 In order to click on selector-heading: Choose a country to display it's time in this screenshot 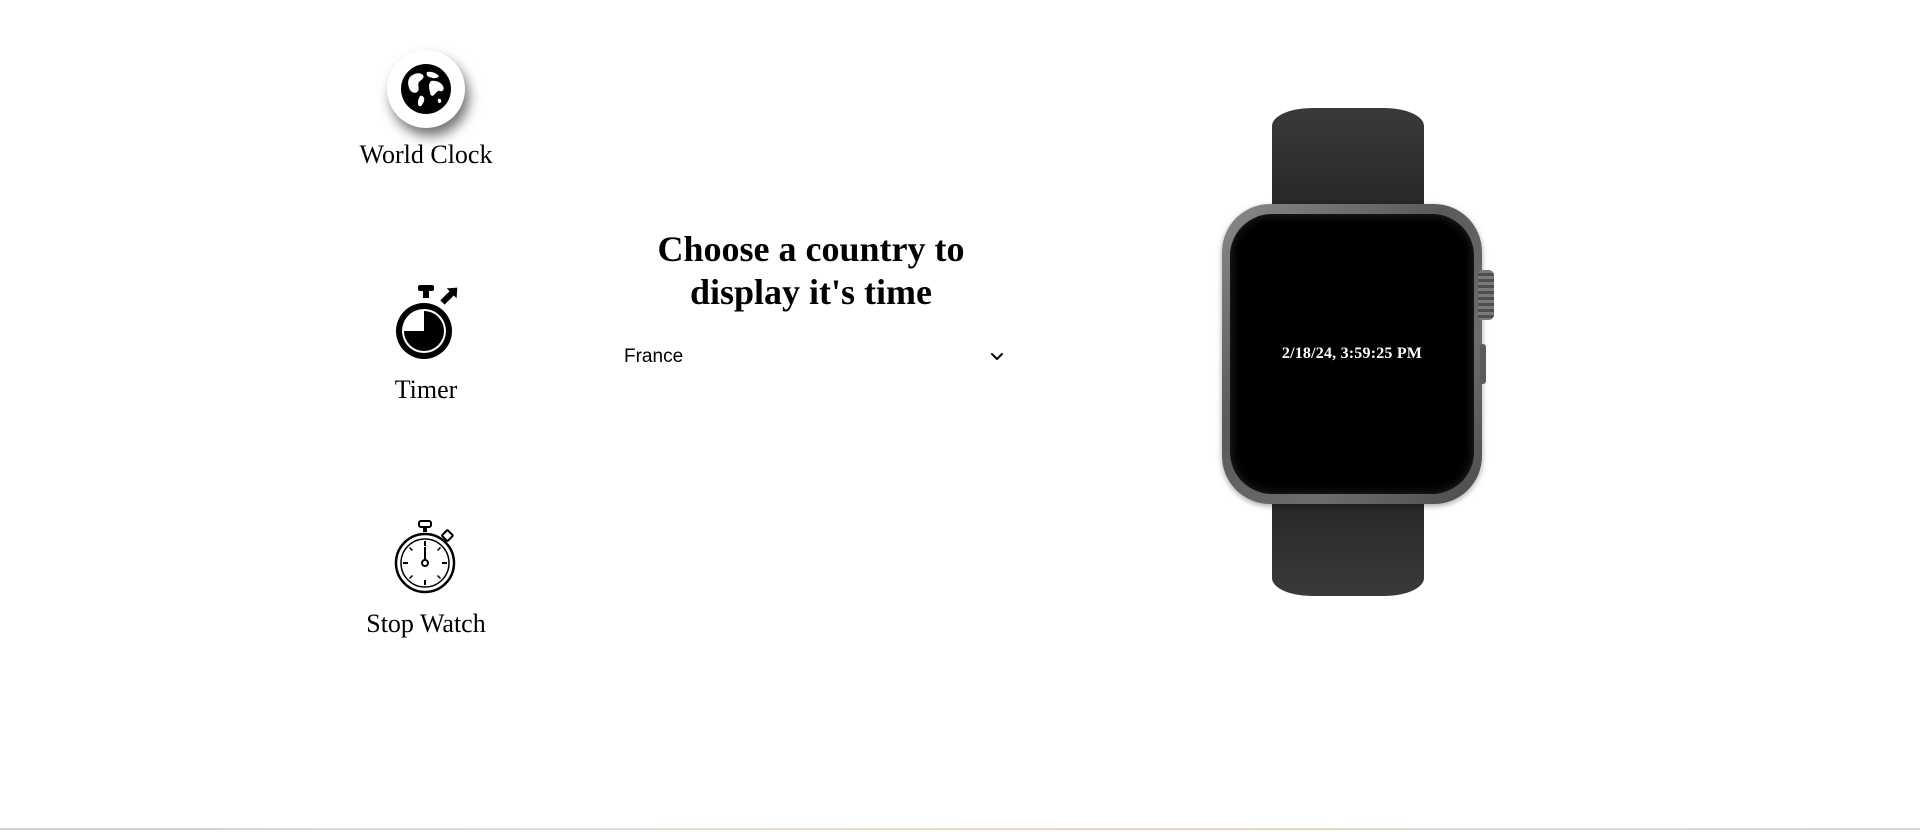, I will do `click(811, 270)`.